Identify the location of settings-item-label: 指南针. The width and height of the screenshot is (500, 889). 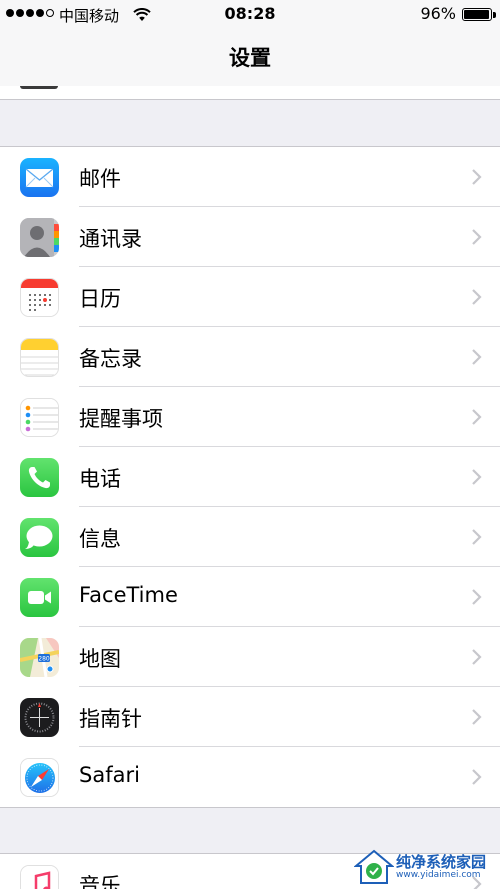
(110, 719).